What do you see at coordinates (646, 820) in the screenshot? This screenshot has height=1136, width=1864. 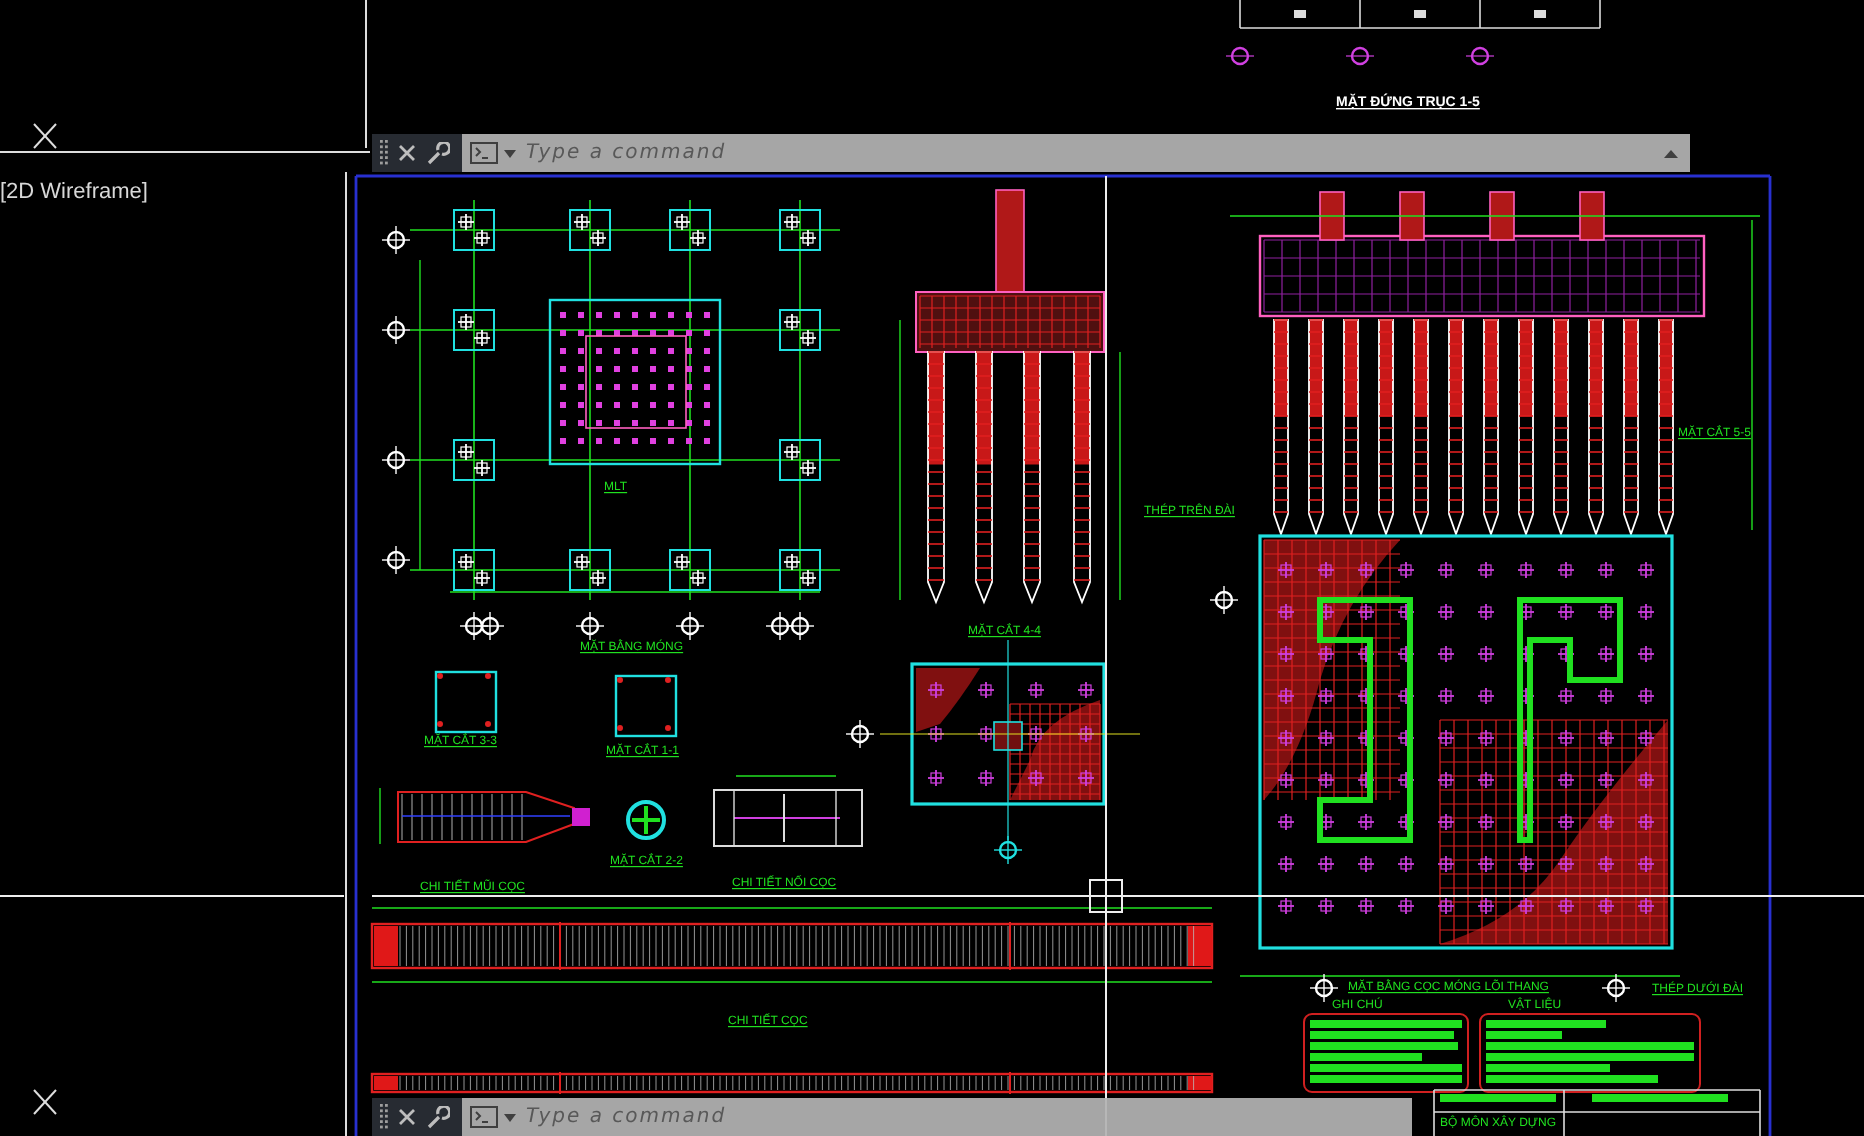 I see `round-section-drawing` at bounding box center [646, 820].